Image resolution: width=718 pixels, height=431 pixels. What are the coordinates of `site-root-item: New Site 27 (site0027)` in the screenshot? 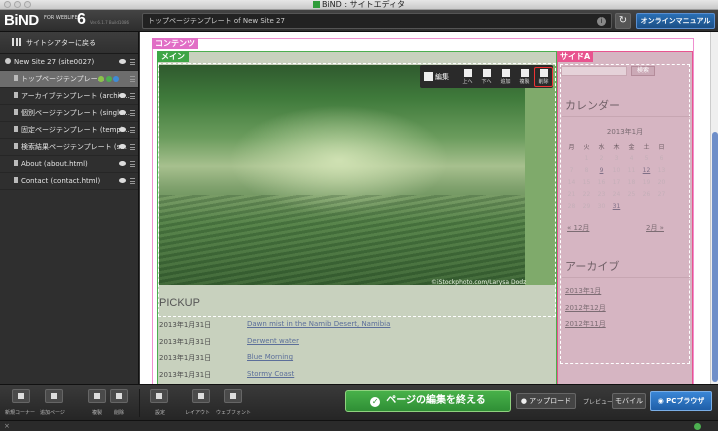 It's located at (69, 62).